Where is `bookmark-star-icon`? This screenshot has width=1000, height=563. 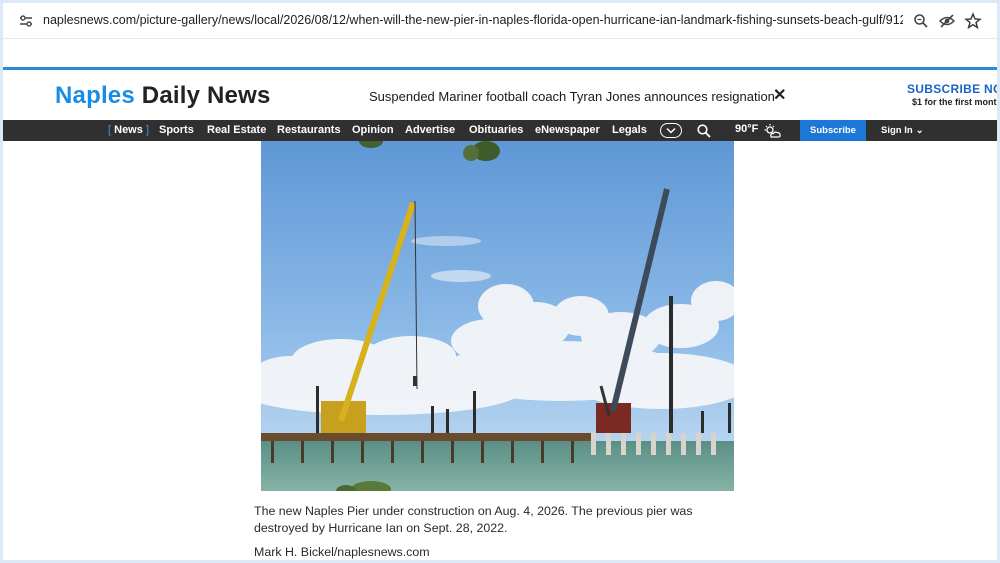
bookmark-star-icon is located at coordinates (973, 21).